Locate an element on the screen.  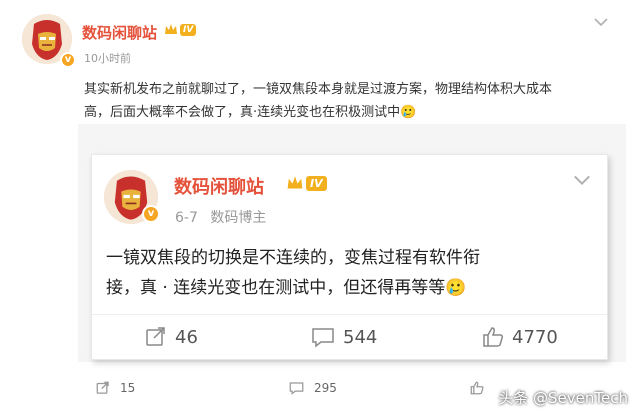
comment-button: 295 is located at coordinates (313, 388).